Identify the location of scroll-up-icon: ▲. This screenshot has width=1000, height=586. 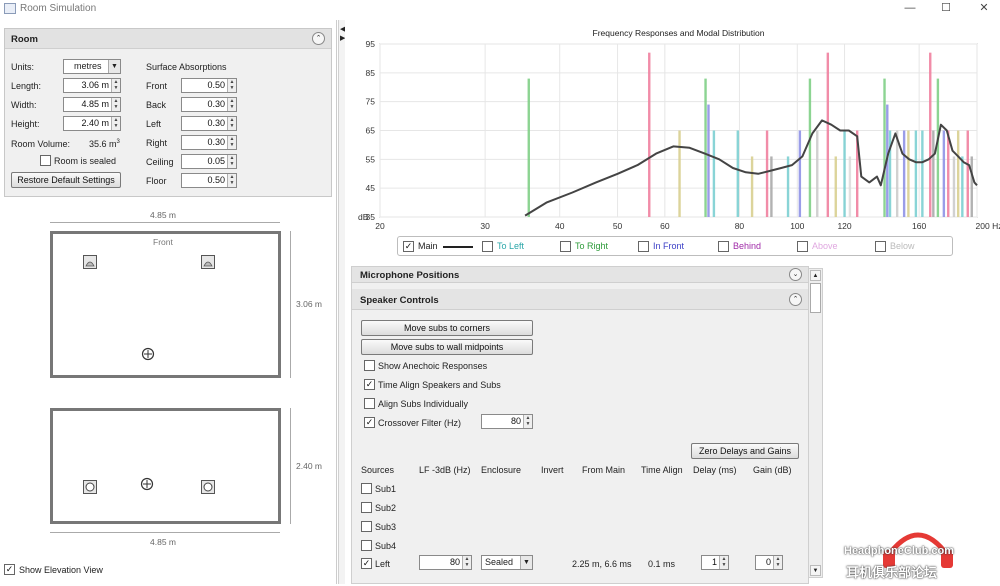
(815, 275).